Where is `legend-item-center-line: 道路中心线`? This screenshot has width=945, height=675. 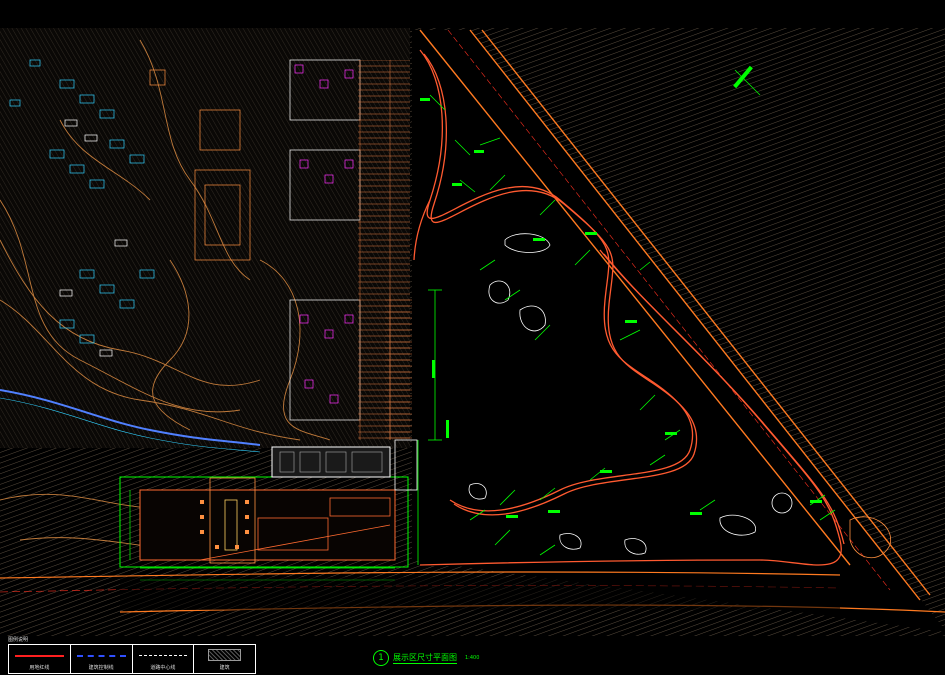
legend-item-center-line: 道路中心线 is located at coordinates (164, 659).